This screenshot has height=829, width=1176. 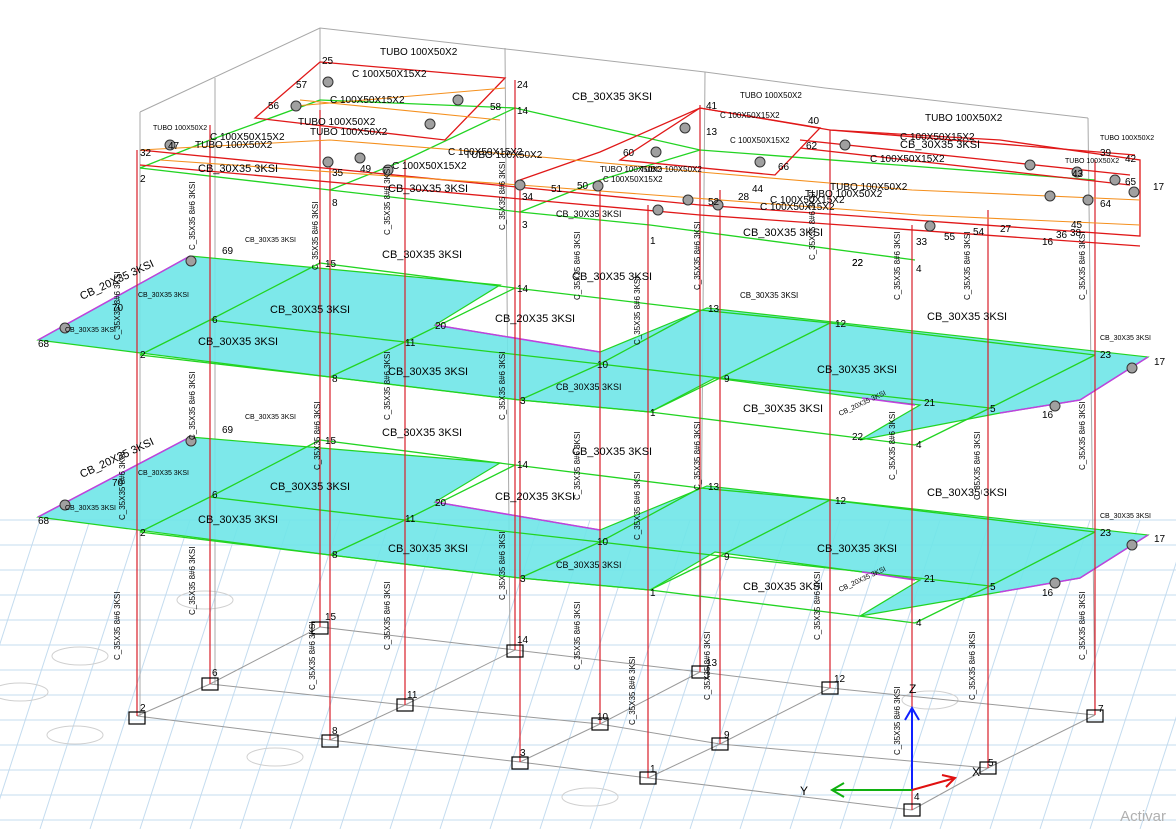 What do you see at coordinates (858, 437) in the screenshot?
I see `joint-label-floor: 22` at bounding box center [858, 437].